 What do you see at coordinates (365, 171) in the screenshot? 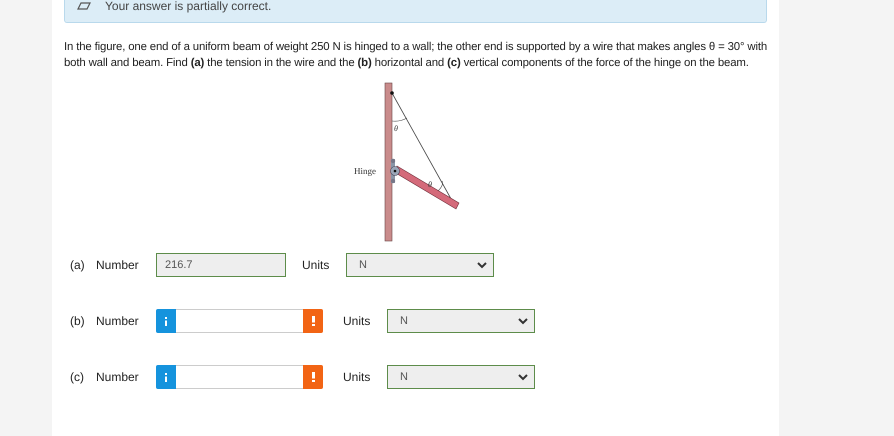
I see `hinge-label: Hinge` at bounding box center [365, 171].